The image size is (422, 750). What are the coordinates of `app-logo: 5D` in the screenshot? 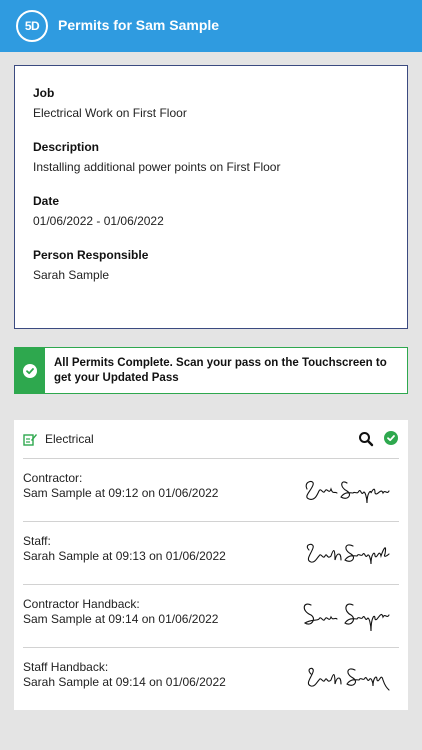 It's located at (32, 26).